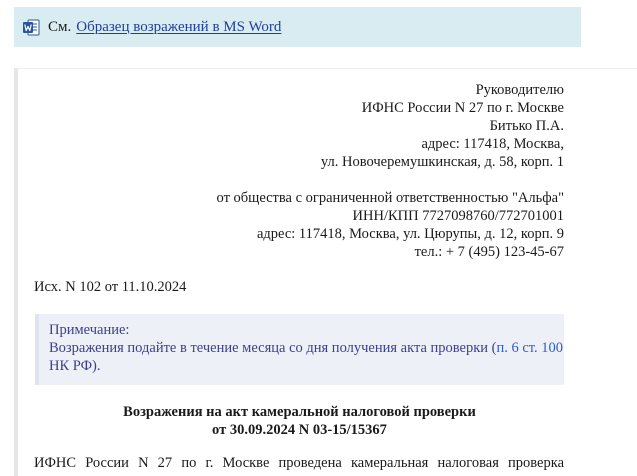  Describe the element at coordinates (442, 162) in the screenshot. I see `addressee-line: ул. Новочеремушкинская, д. 58, корп. 1` at that location.